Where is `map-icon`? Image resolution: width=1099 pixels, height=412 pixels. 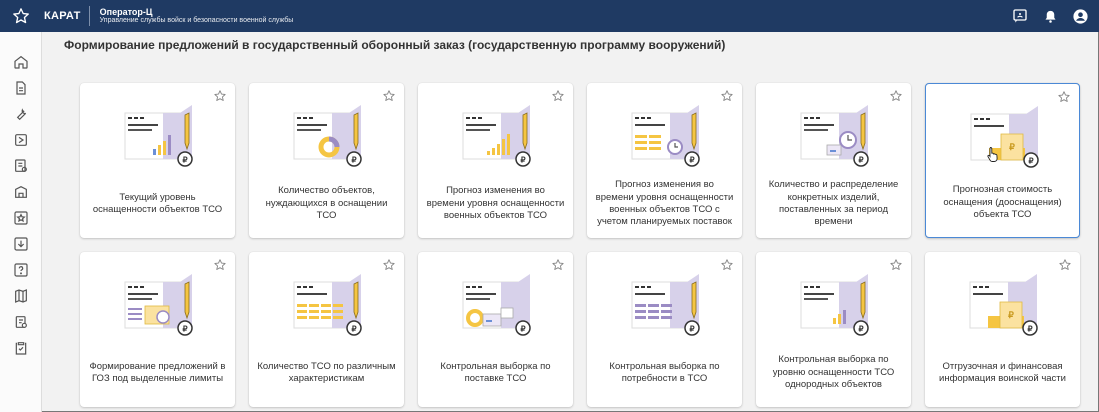 map-icon is located at coordinates (21, 296).